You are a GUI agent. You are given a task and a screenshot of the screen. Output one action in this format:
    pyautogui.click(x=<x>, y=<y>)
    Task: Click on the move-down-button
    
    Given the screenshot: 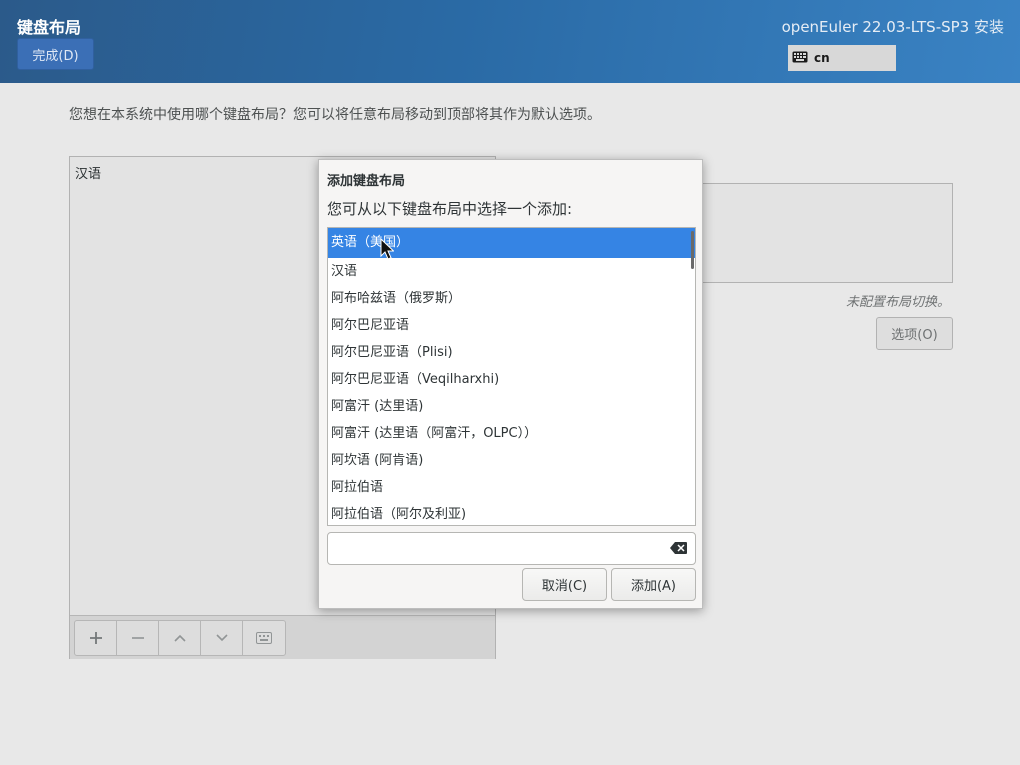 What is the action you would take?
    pyautogui.click(x=222, y=638)
    